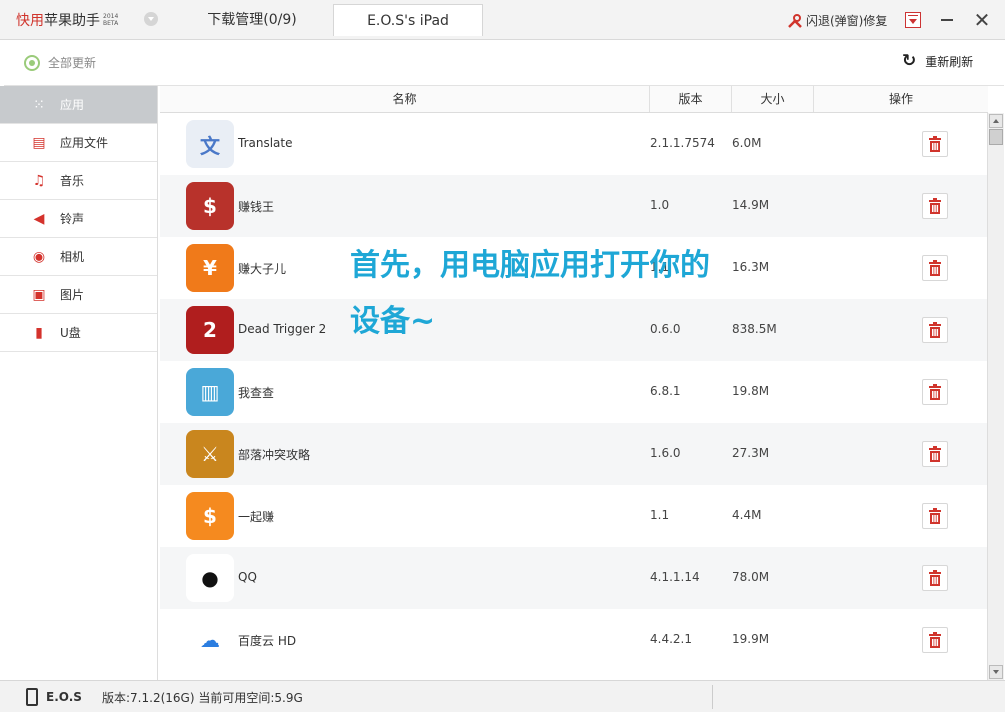 This screenshot has width=1005, height=712. What do you see at coordinates (210, 454) in the screenshot?
I see `clash-icon: ⚔` at bounding box center [210, 454].